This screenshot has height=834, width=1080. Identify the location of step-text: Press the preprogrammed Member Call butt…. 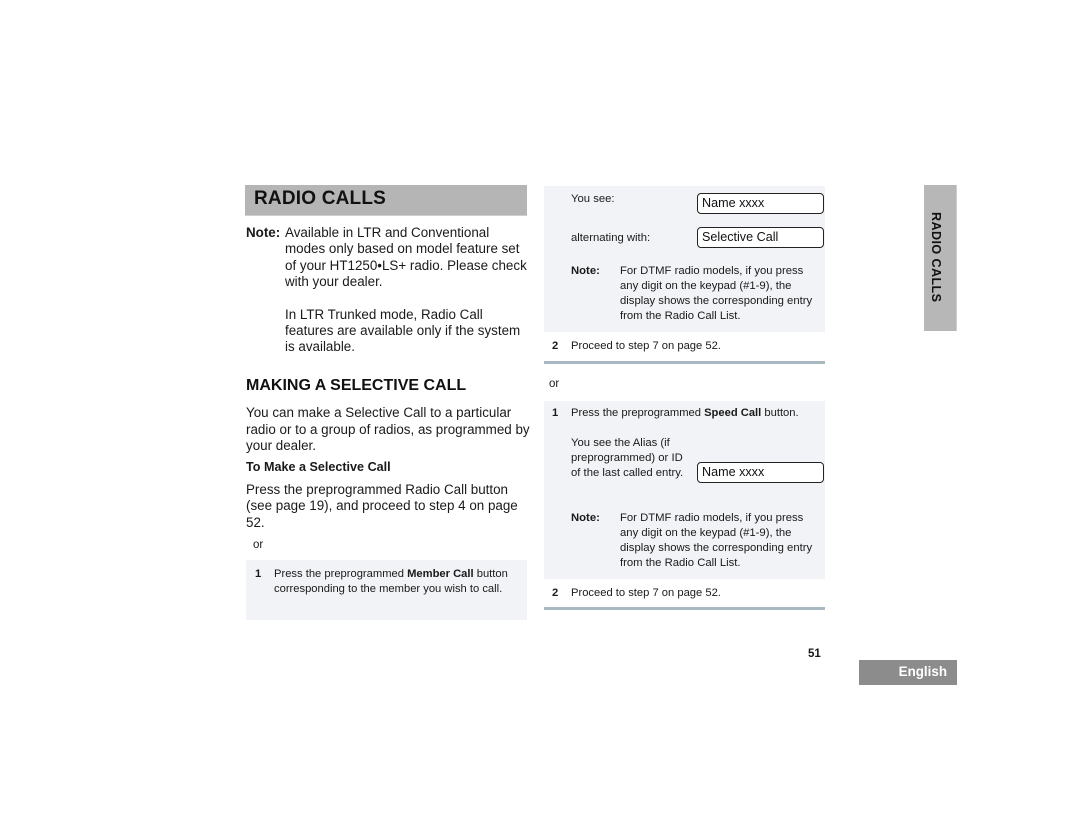
(398, 582).